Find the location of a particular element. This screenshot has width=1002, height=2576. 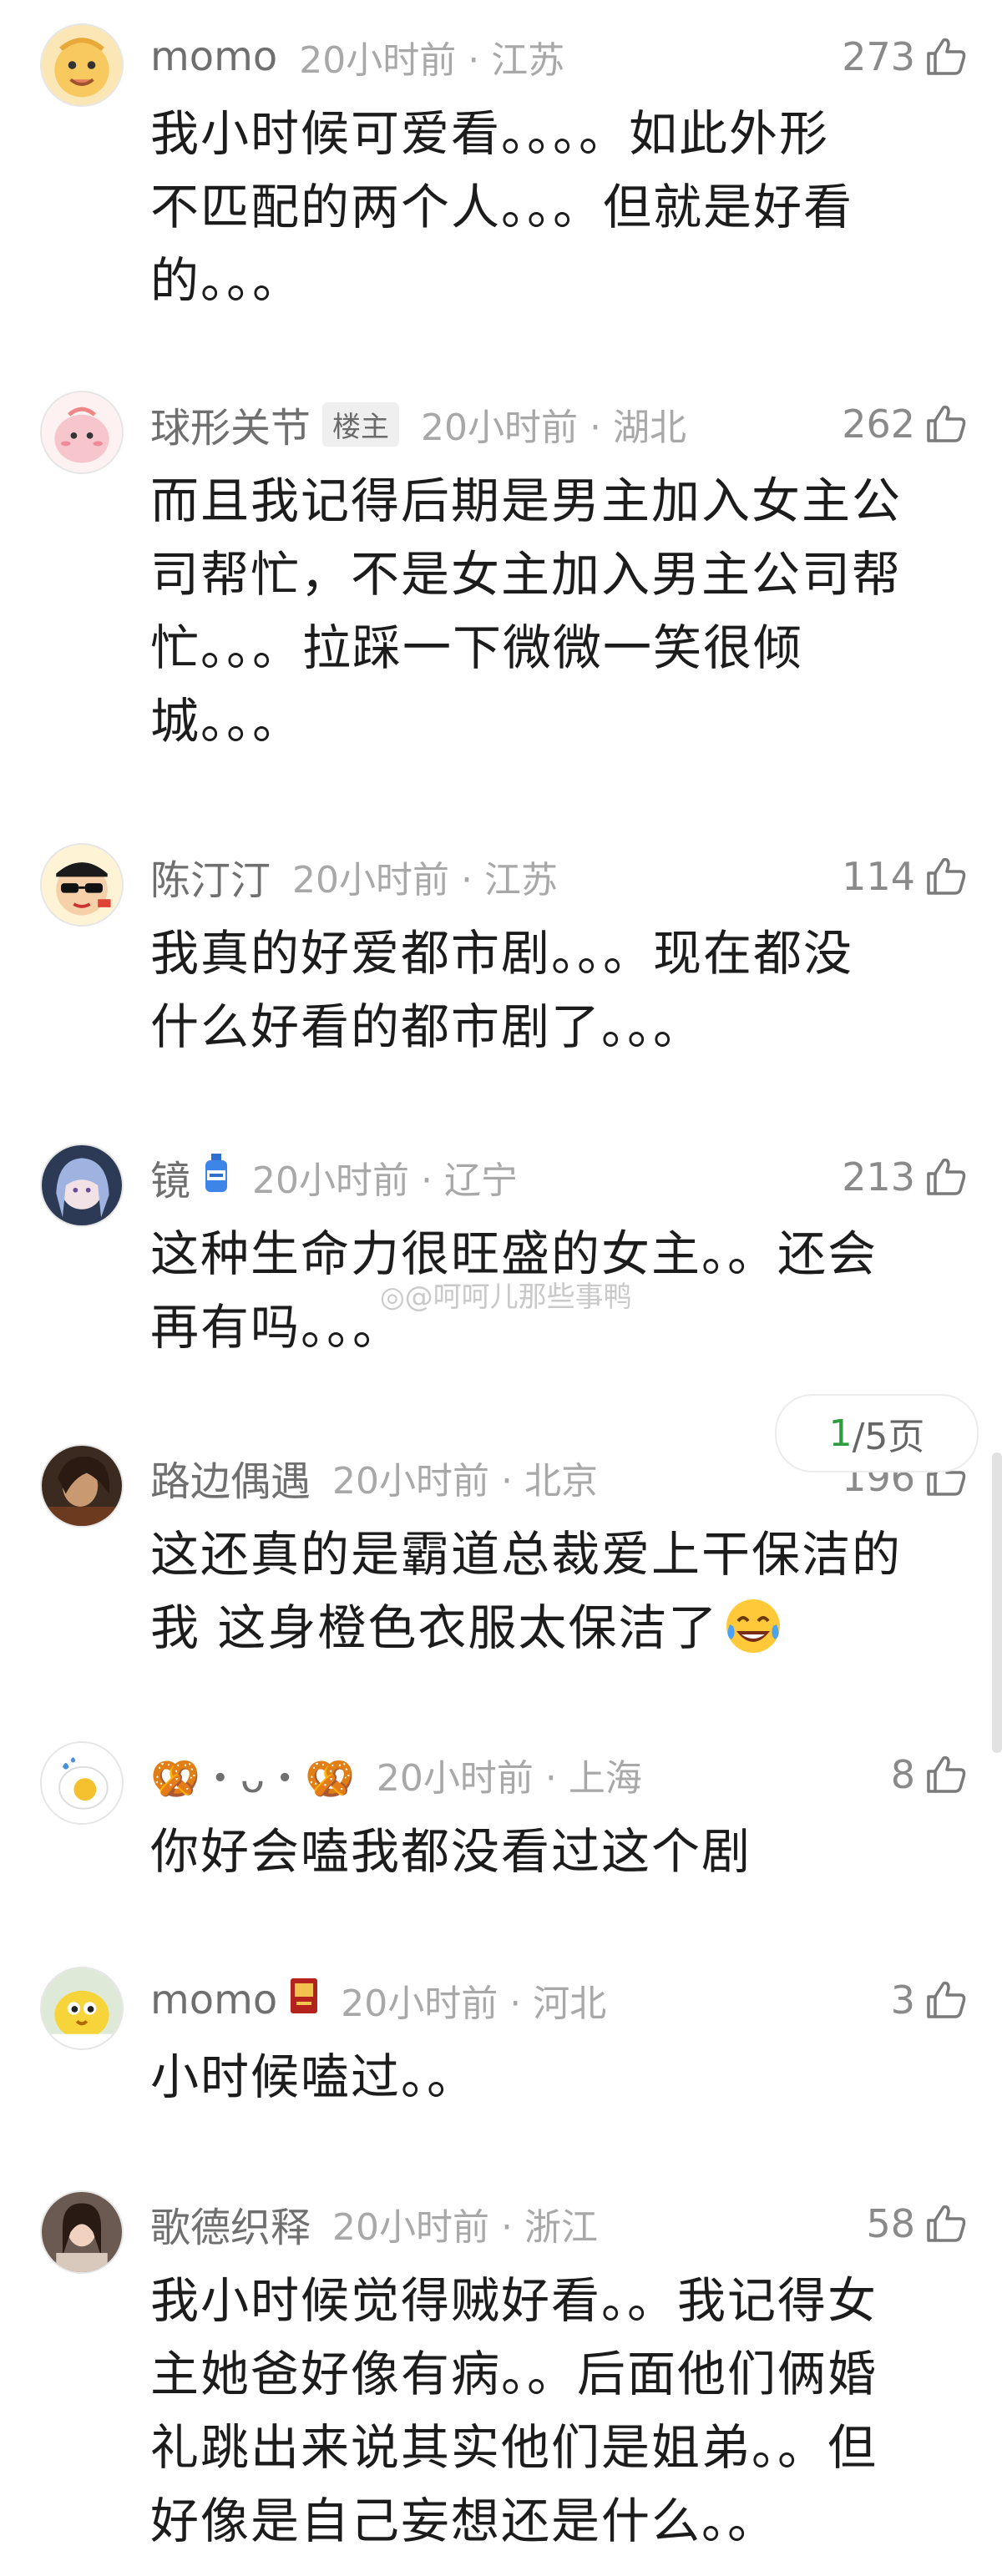

comment-line: 主她爸好像有病。。后面他们俩婚 is located at coordinates (538, 2374).